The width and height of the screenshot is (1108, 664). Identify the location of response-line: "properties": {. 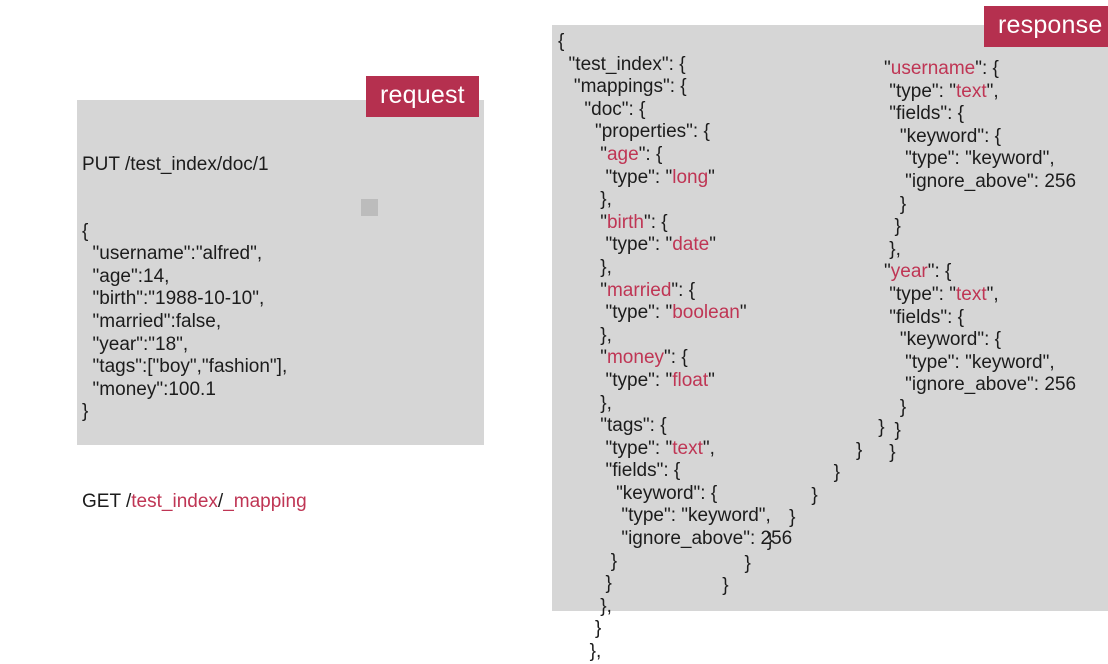
(675, 132).